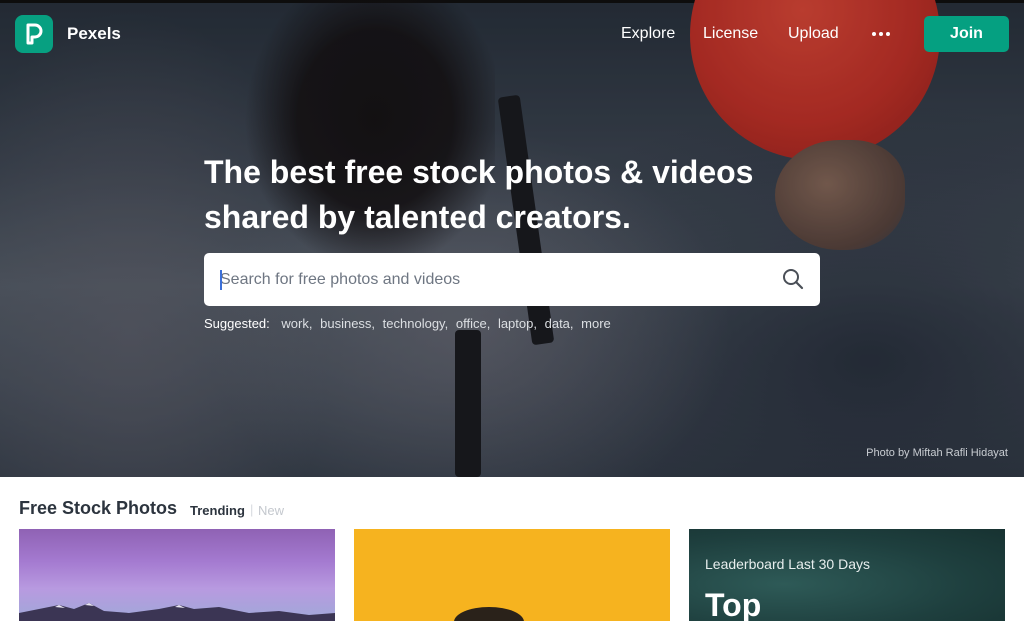  Describe the element at coordinates (479, 172) in the screenshot. I see `hero-headline-line1: The best free stock photos & videos` at that location.